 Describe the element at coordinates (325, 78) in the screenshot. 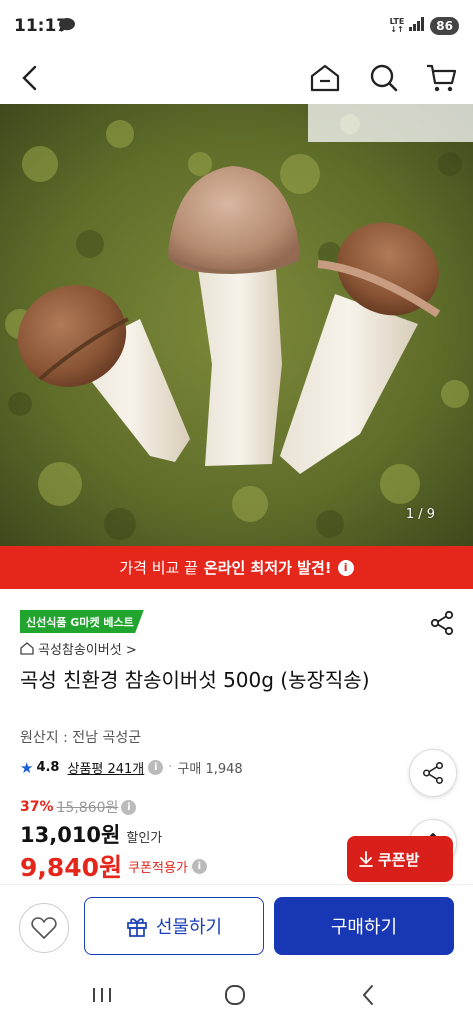

I see `home-icon` at that location.